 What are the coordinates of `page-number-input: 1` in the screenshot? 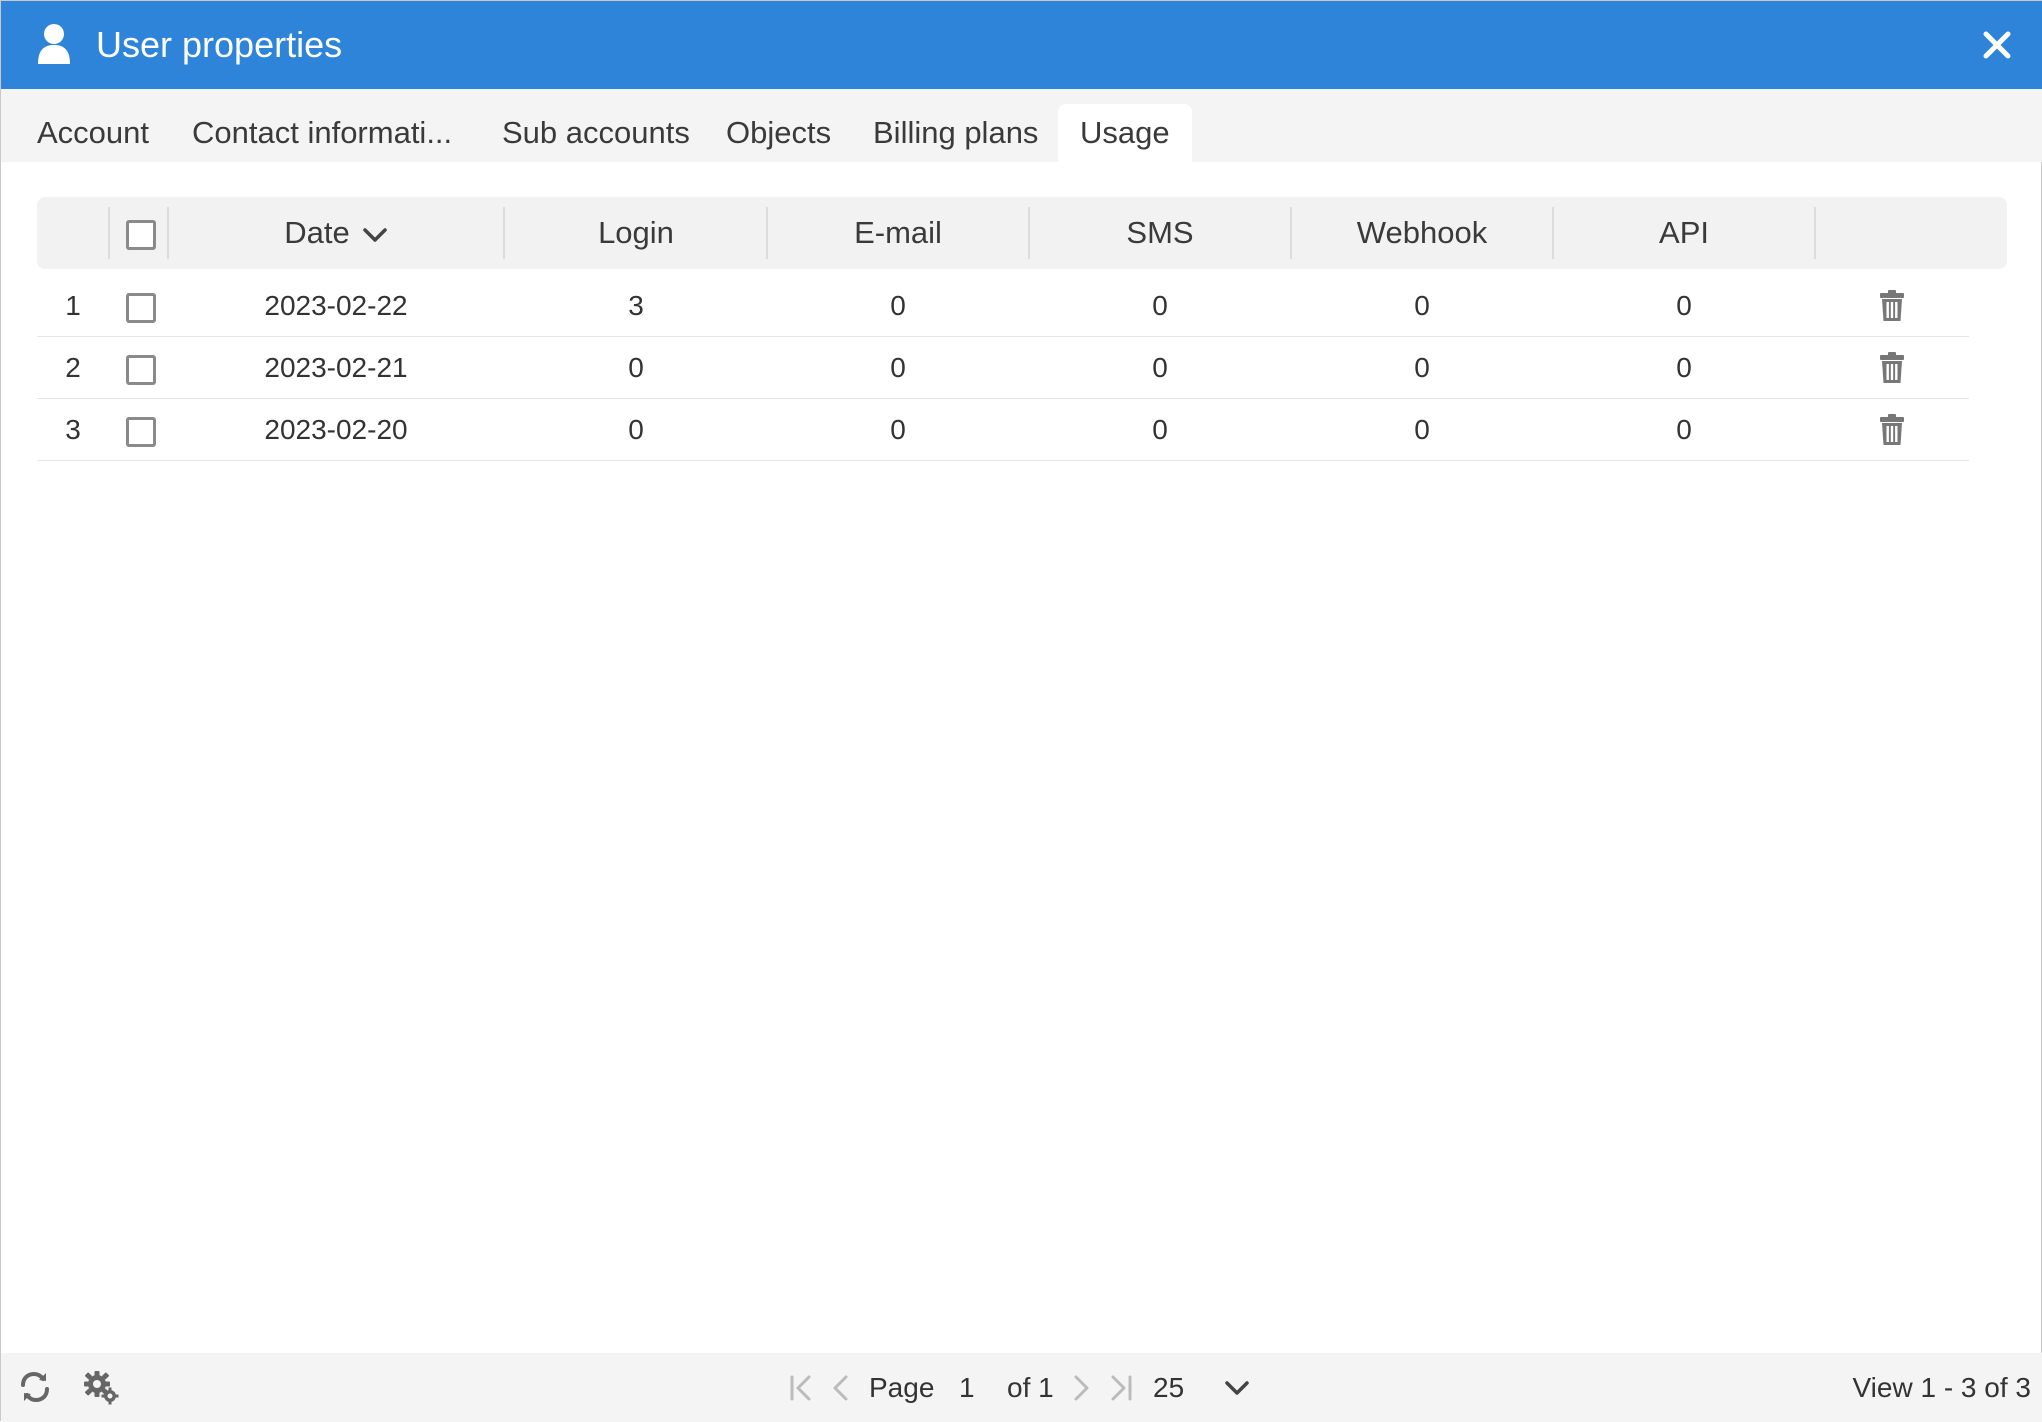 It's located at (967, 1387).